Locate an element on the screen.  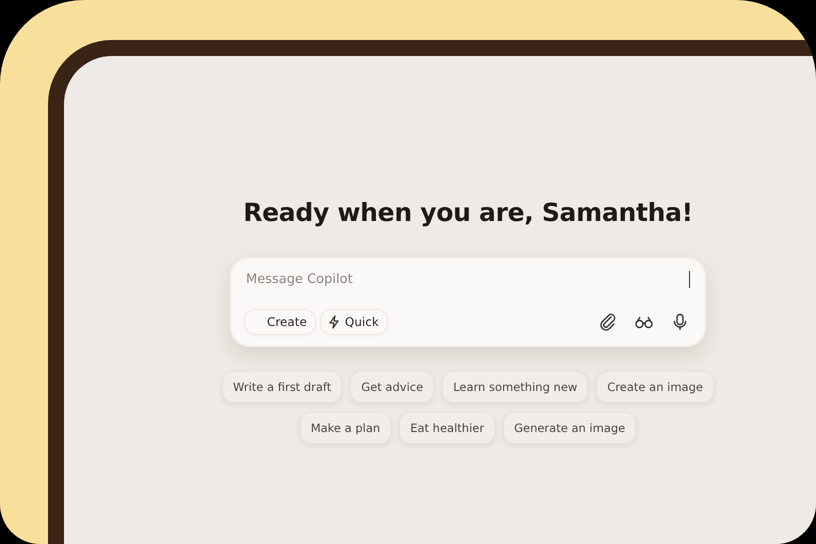
suggestion-chip: Learn something new is located at coordinates (515, 387).